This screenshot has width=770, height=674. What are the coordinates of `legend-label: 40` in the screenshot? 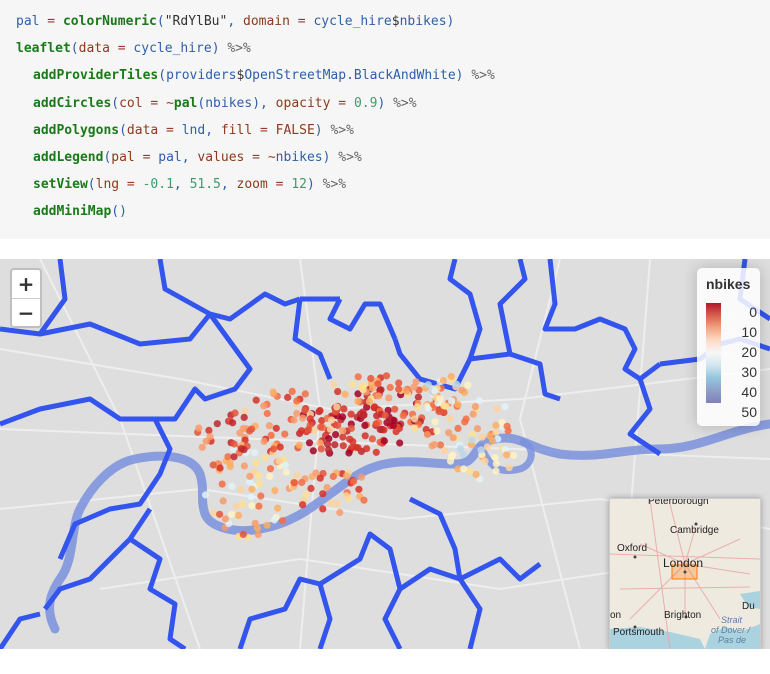 It's located at (749, 392).